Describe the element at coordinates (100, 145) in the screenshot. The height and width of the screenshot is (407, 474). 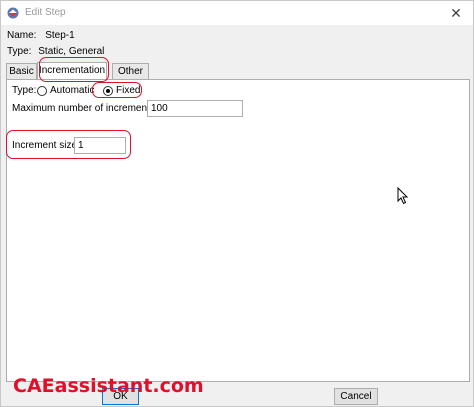
I see `increment-size-input: 1` at that location.